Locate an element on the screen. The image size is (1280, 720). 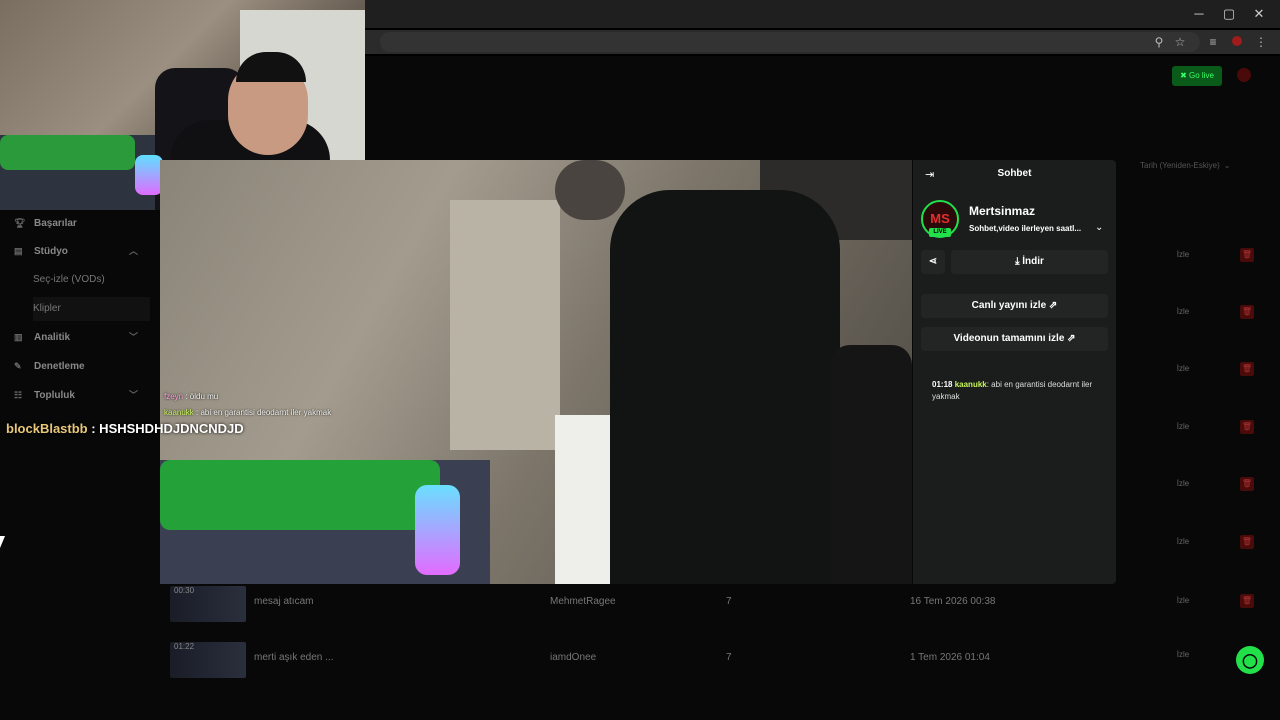
person-body is located at coordinates (725, 387).